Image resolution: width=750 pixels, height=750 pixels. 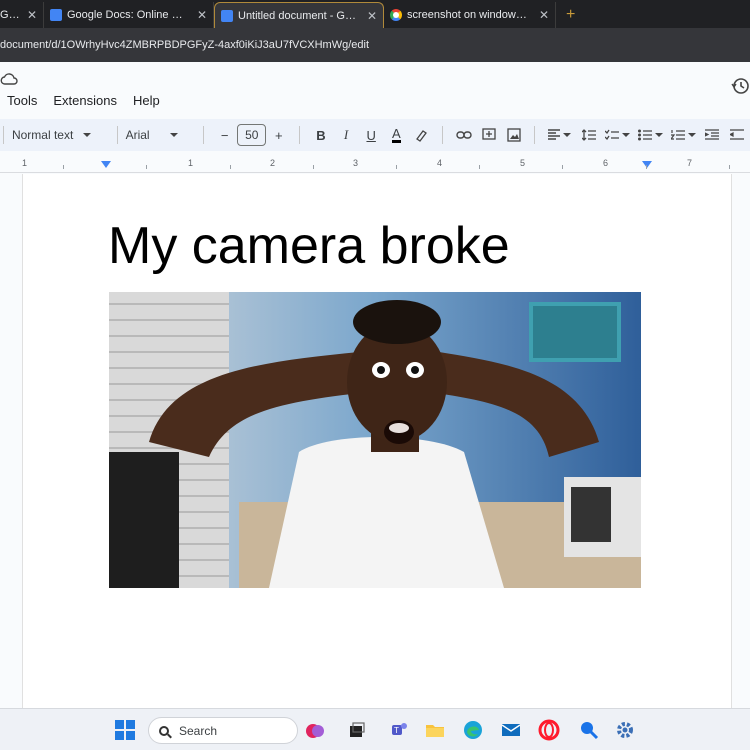 I want to click on highlight-button, so click(x=421, y=135).